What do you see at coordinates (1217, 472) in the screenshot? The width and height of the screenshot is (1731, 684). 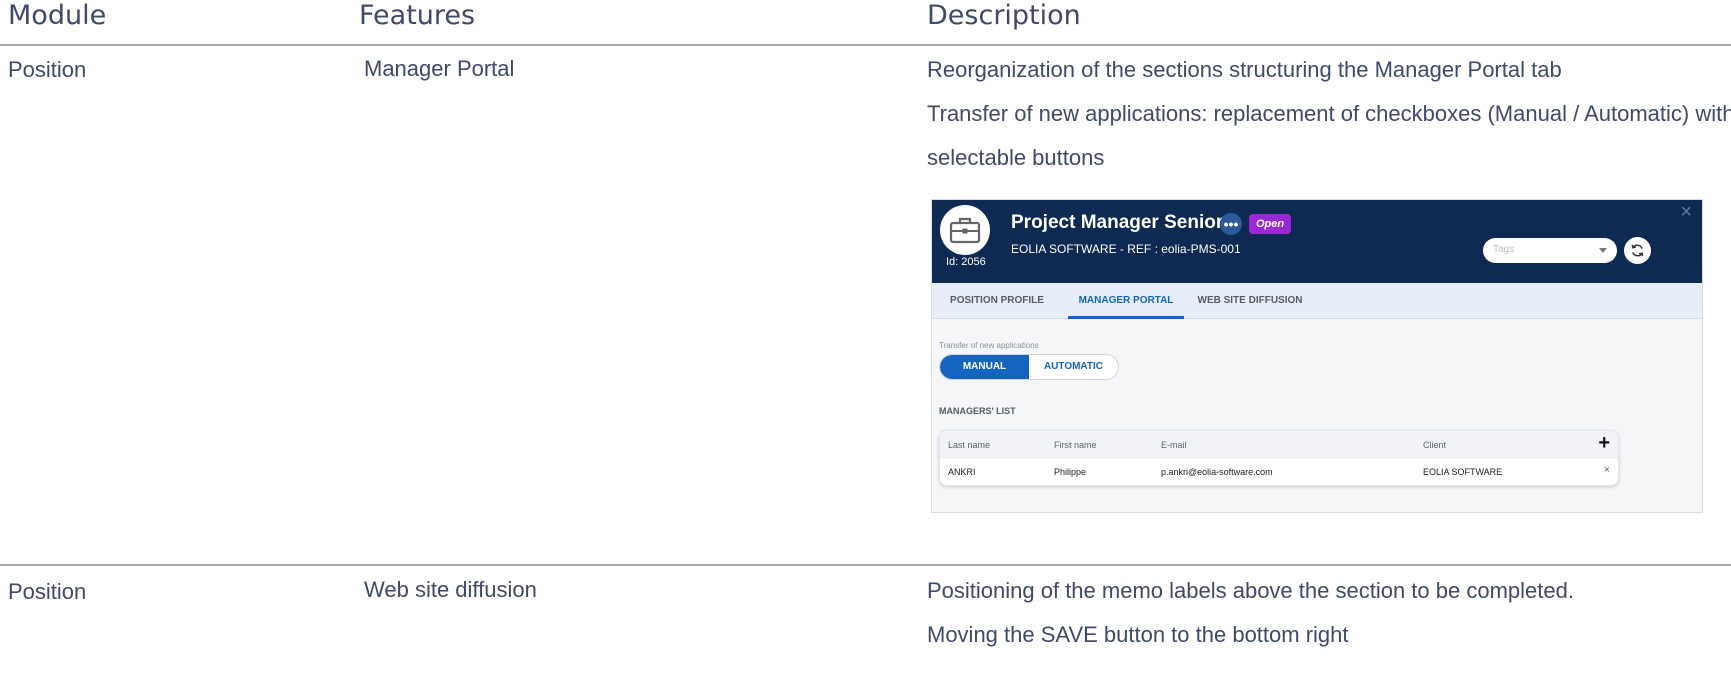 I see `cell-email: p.ankri@eolia-software.com` at bounding box center [1217, 472].